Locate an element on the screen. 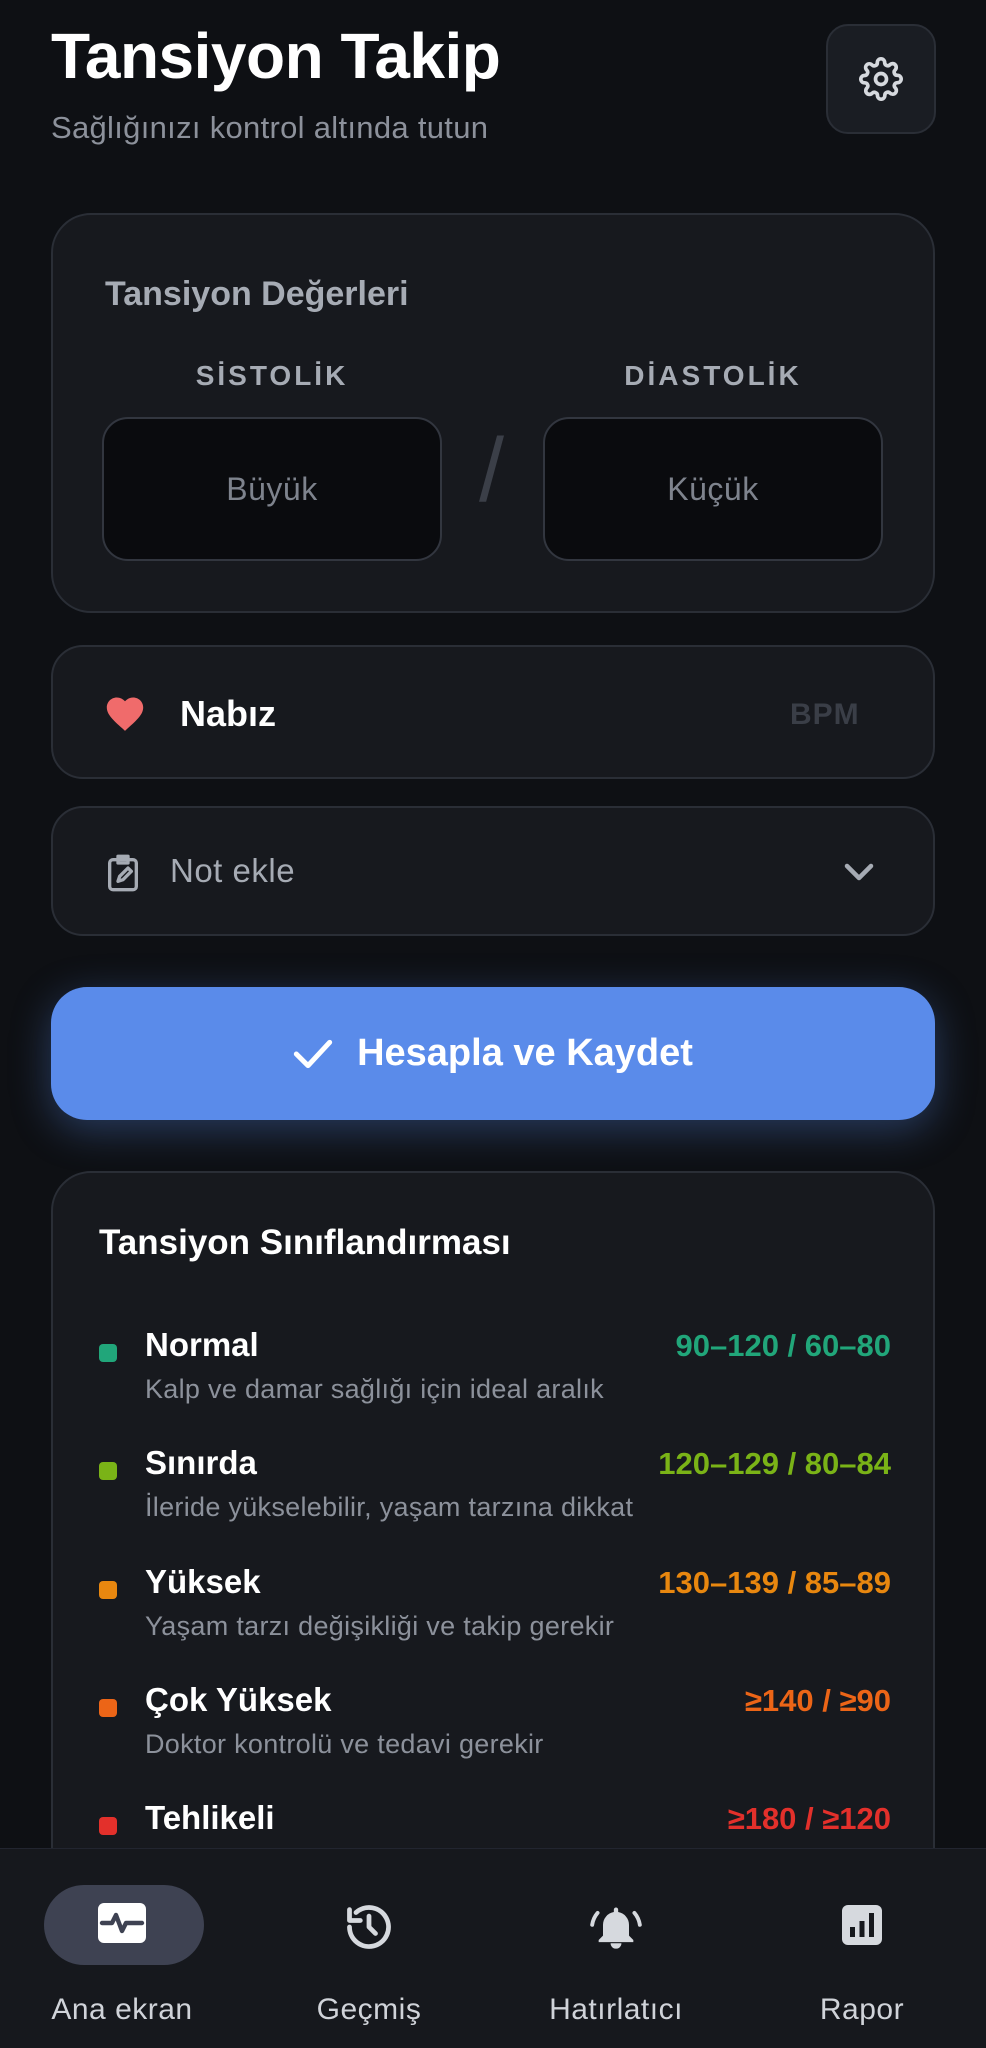 This screenshot has width=986, height=2048. classification-title: Tansiyon Sınıflandırması is located at coordinates (305, 1242).